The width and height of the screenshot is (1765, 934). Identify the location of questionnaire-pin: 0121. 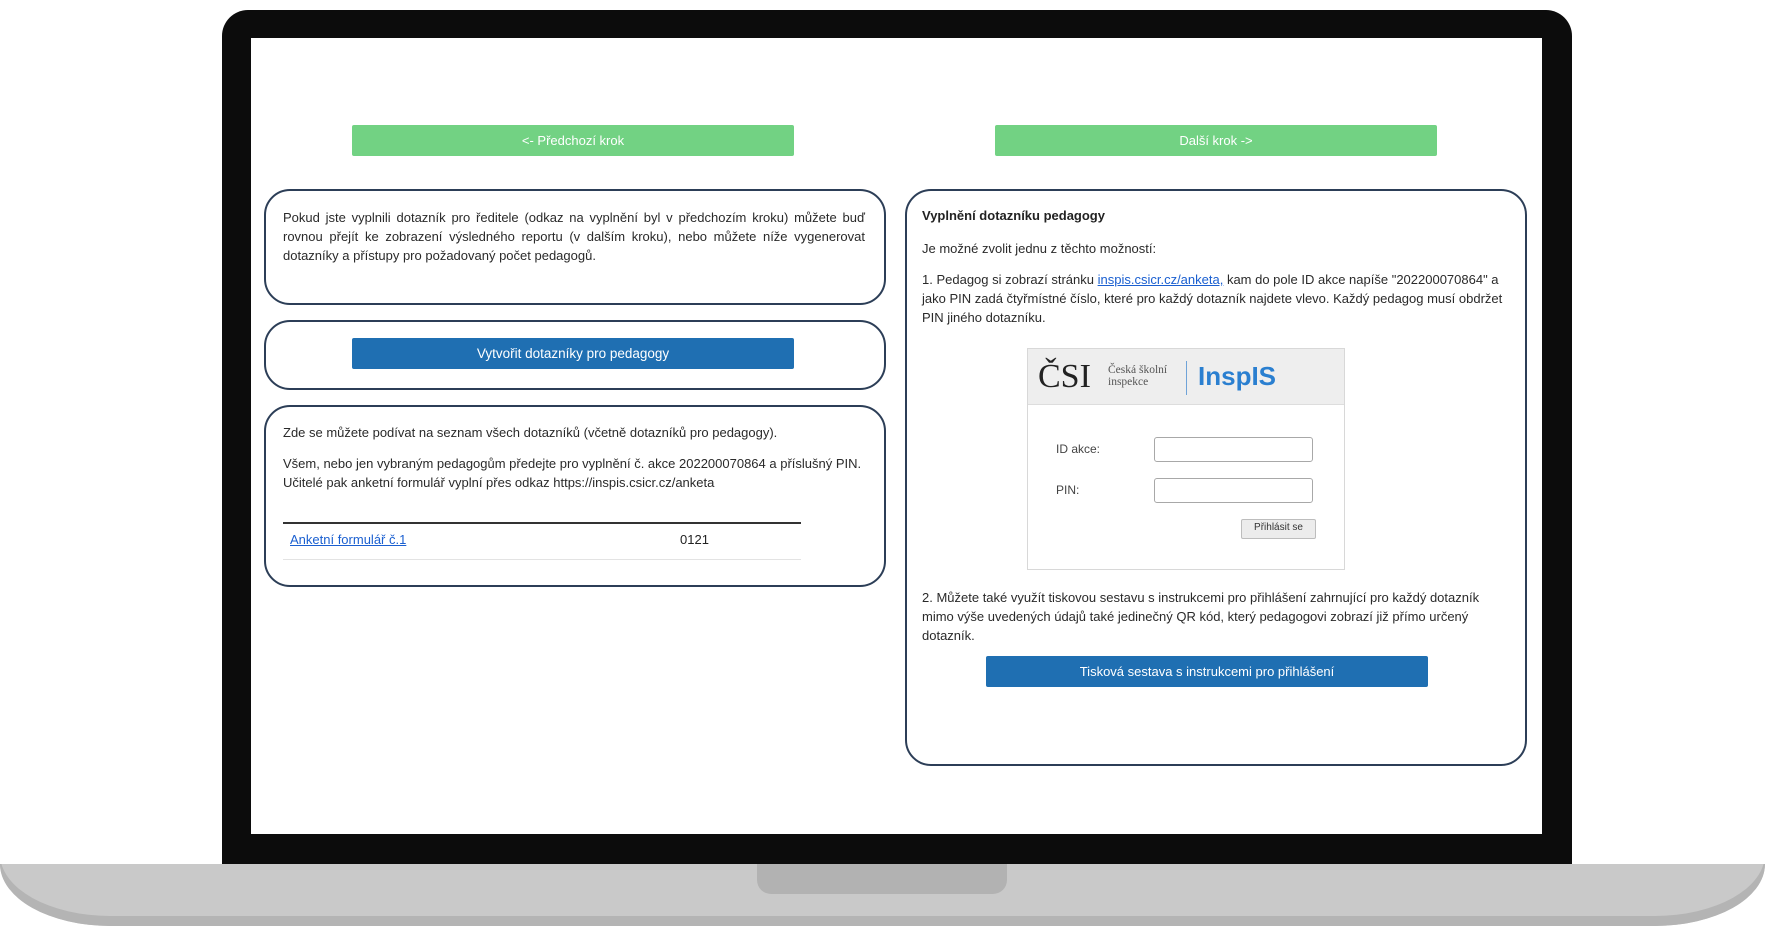
(694, 539).